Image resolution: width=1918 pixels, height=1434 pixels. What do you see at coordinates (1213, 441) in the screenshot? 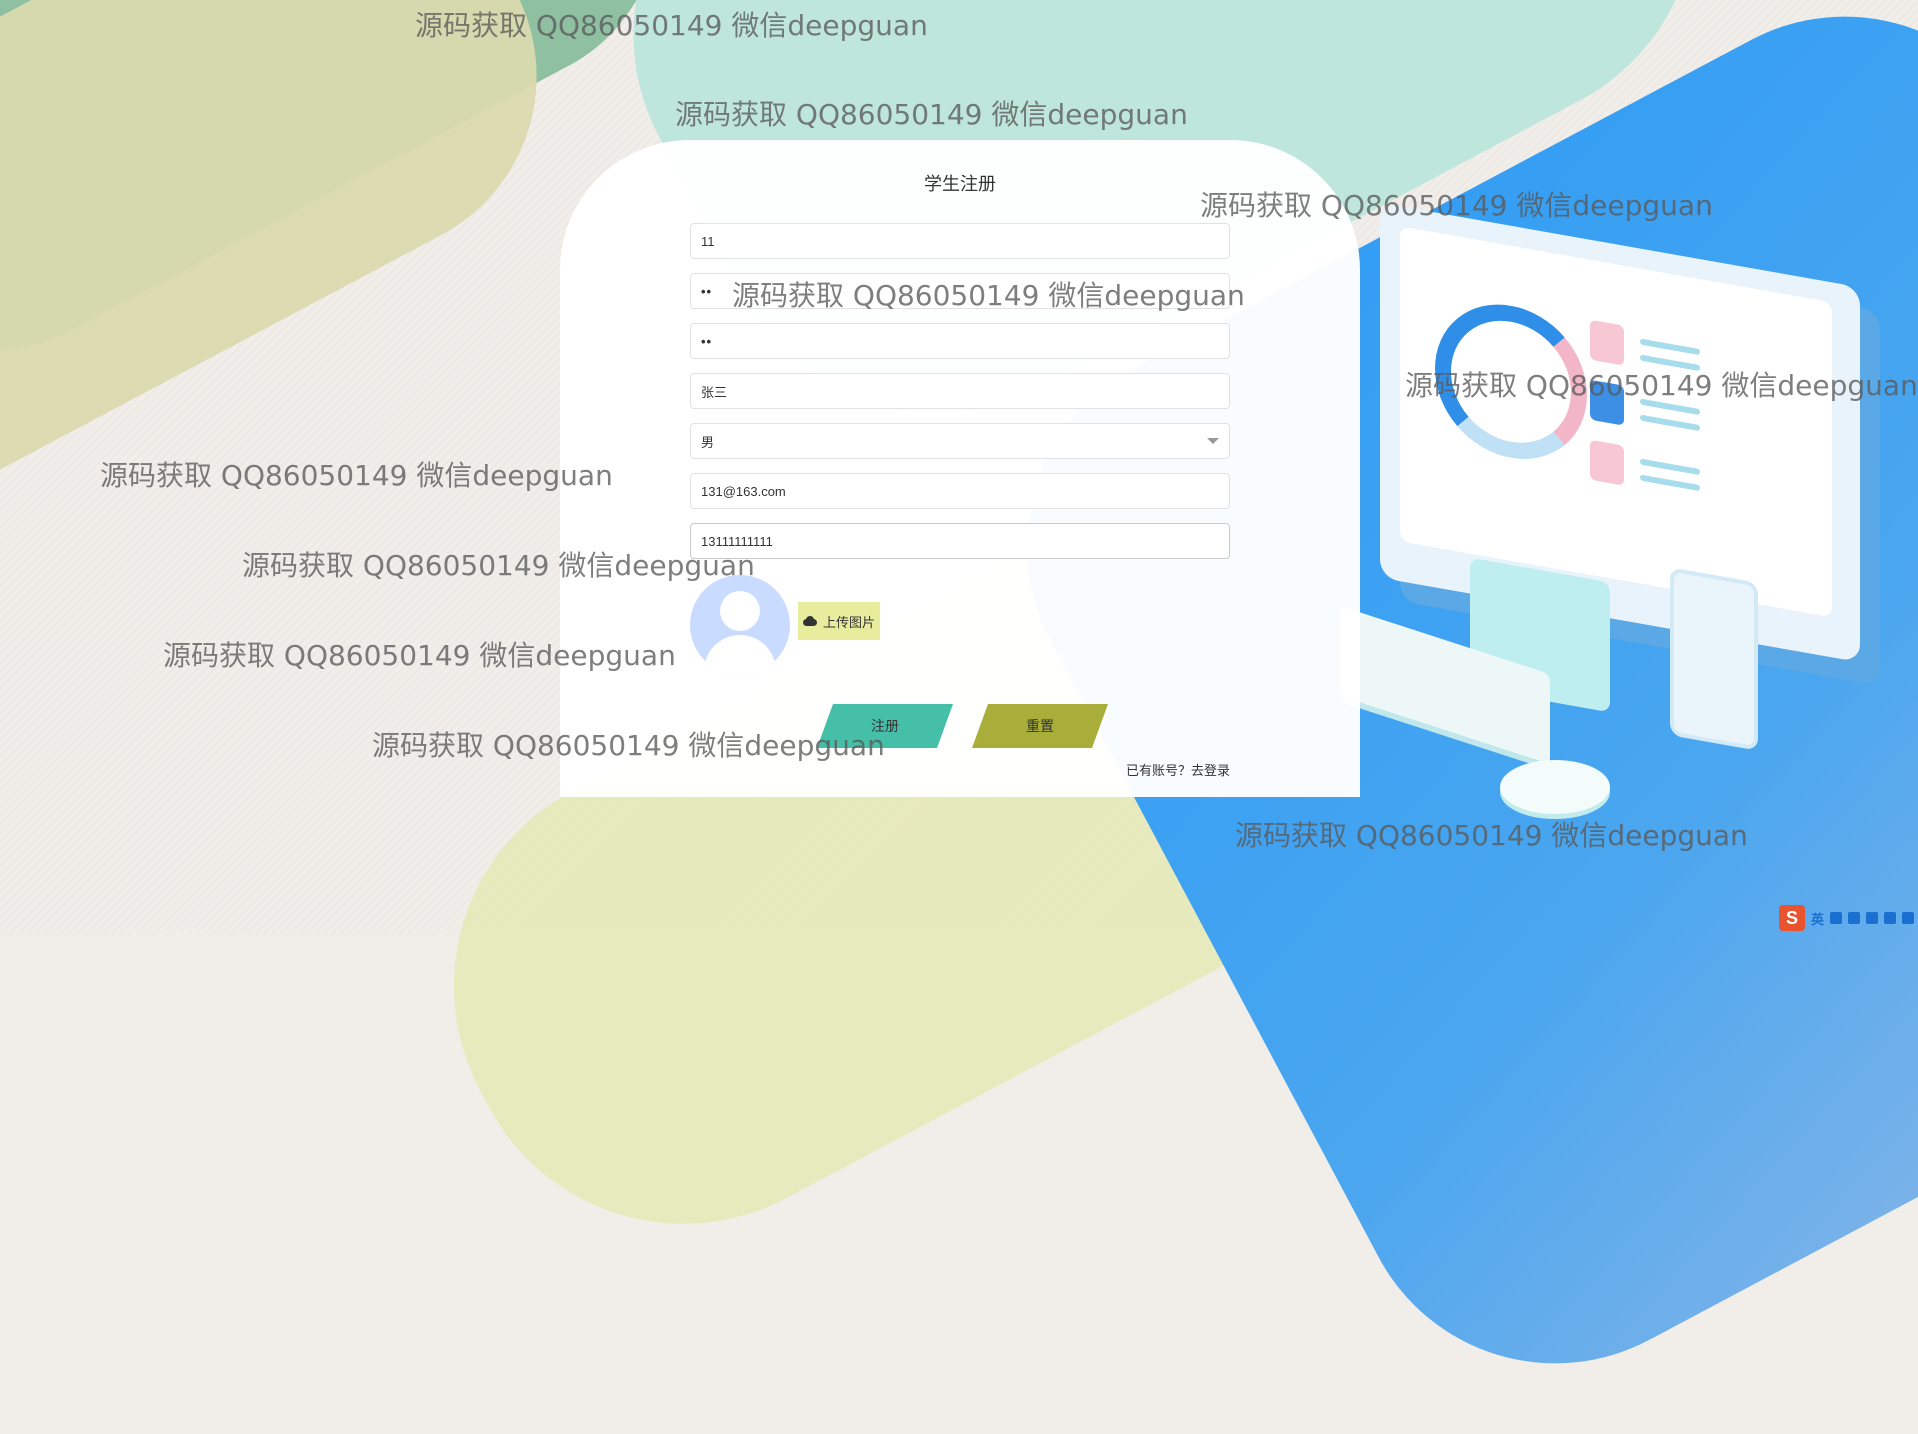
I see `chevron-down-icon` at bounding box center [1213, 441].